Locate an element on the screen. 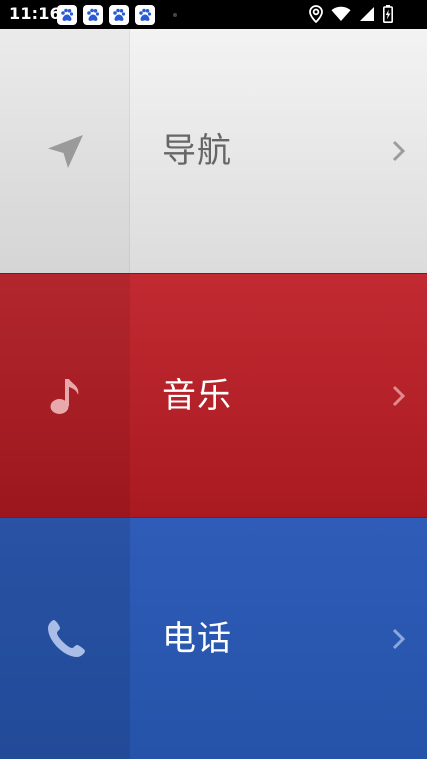 The width and height of the screenshot is (427, 759). battery-charging-icon is located at coordinates (388, 16).